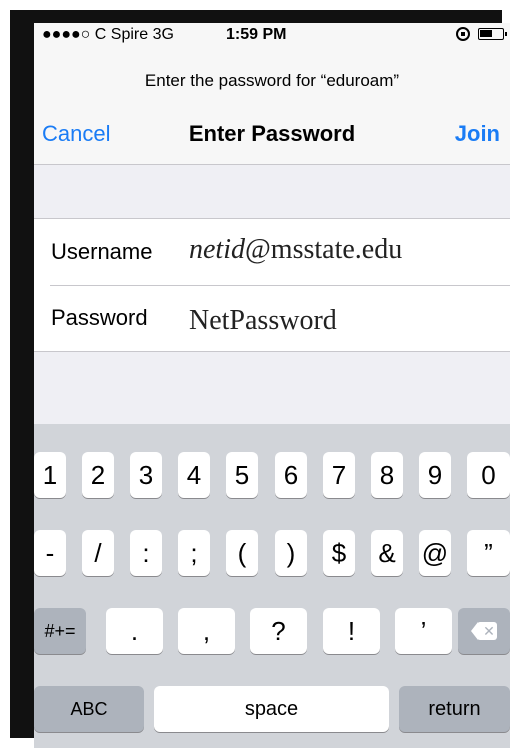 Image resolution: width=512 pixels, height=748 pixels. I want to click on key-hyphen: -, so click(50, 553).